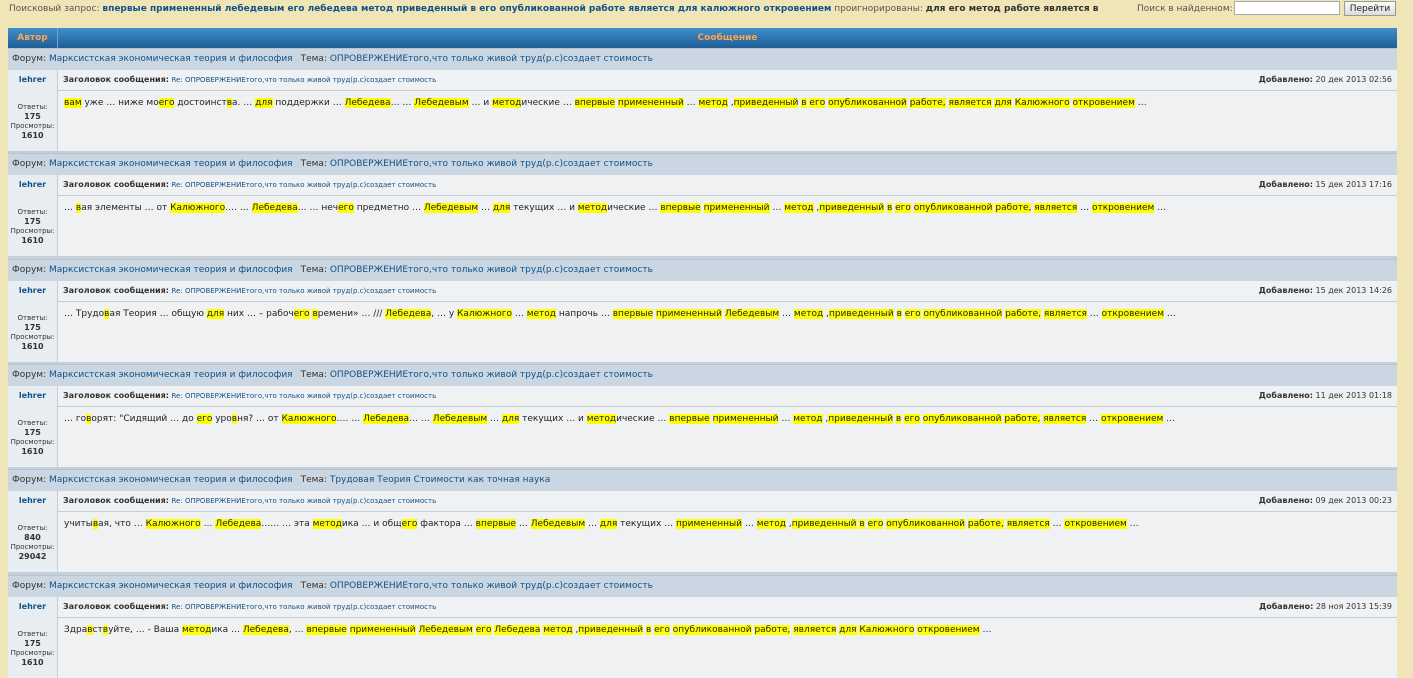 The width and height of the screenshot is (1413, 678). I want to click on excerpt-text: … … неч, so click(318, 208).